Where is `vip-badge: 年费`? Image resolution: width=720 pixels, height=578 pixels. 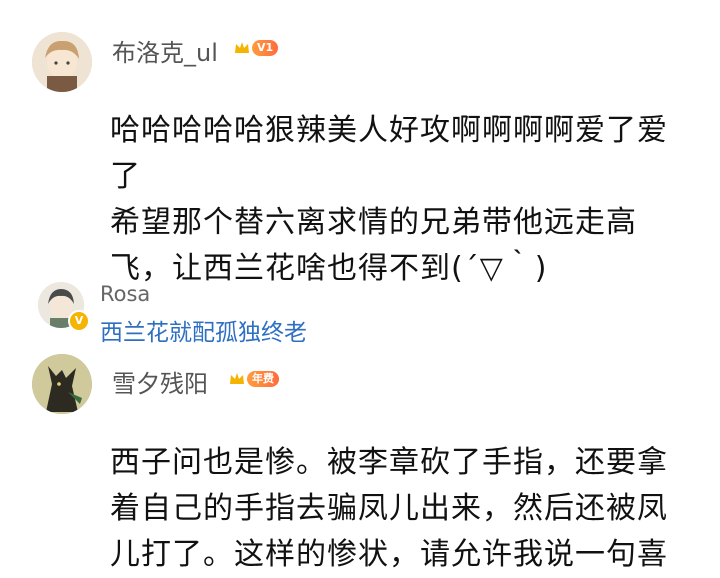
vip-badge: 年费 is located at coordinates (253, 379).